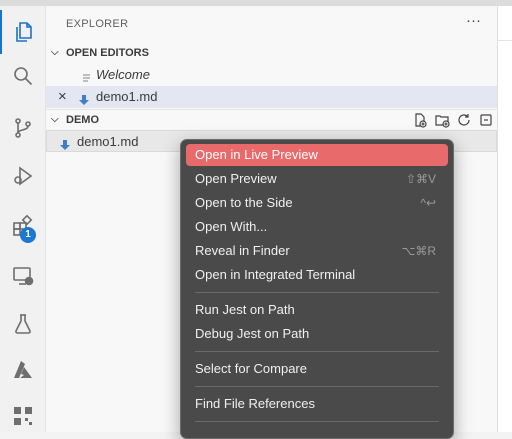 This screenshot has width=512, height=439. What do you see at coordinates (317, 334) in the screenshot?
I see `menu-item-debug-jest: Debug Jest on Path` at bounding box center [317, 334].